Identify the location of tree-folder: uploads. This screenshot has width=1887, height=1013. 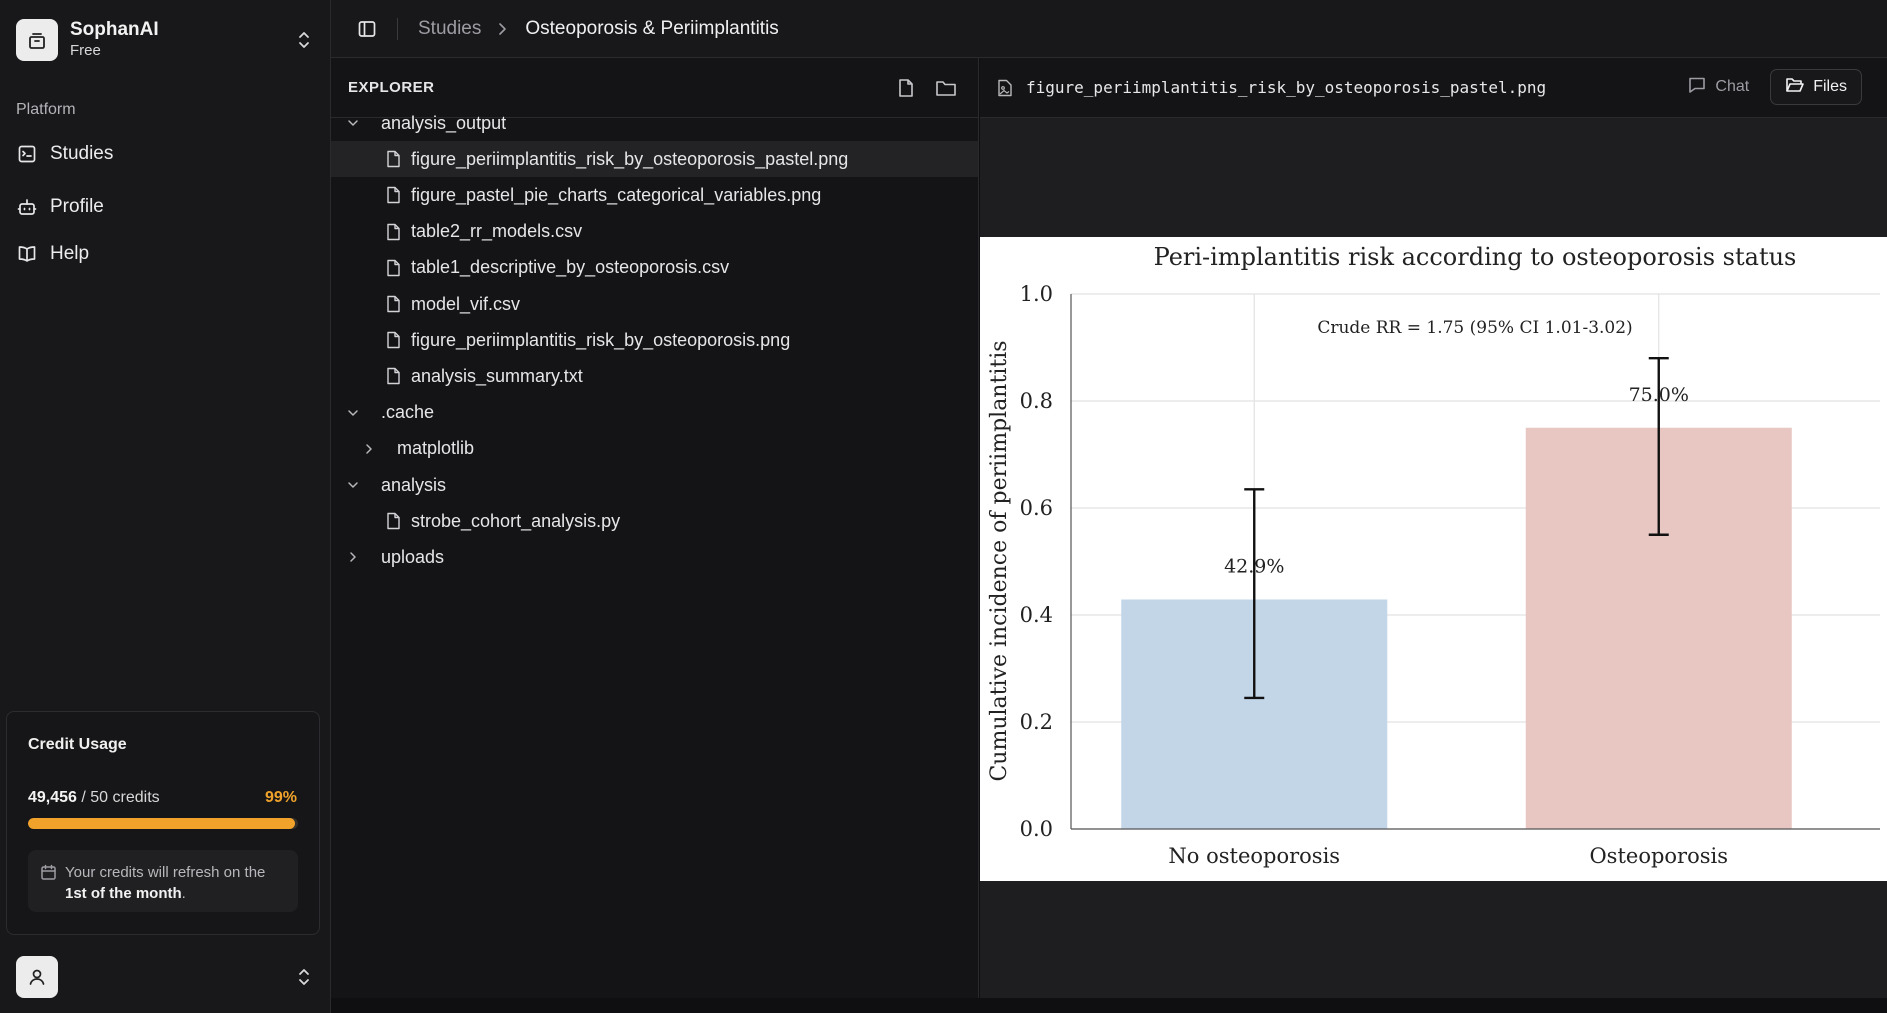
(654, 557).